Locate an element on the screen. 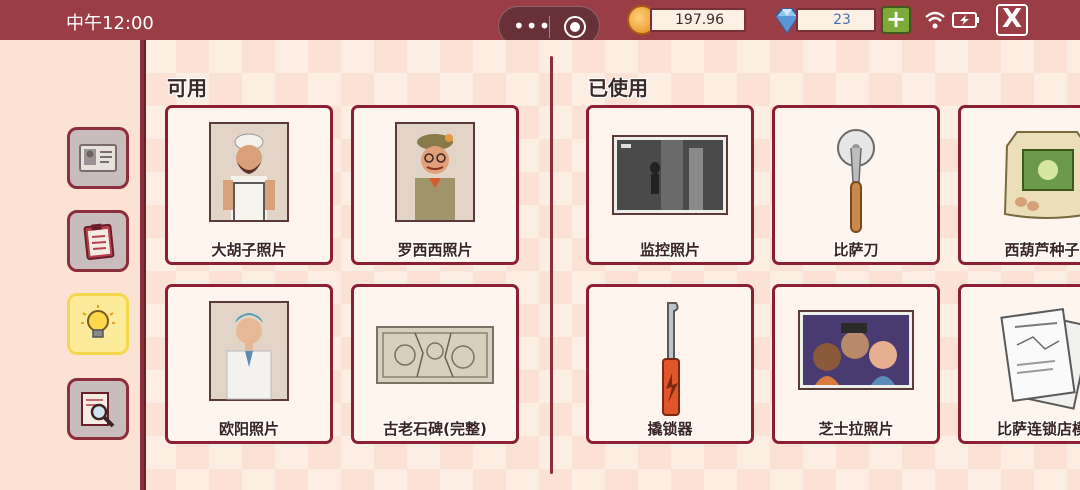 Image resolution: width=1080 pixels, height=490 pixels. sidebar-item-investigate is located at coordinates (98, 409).